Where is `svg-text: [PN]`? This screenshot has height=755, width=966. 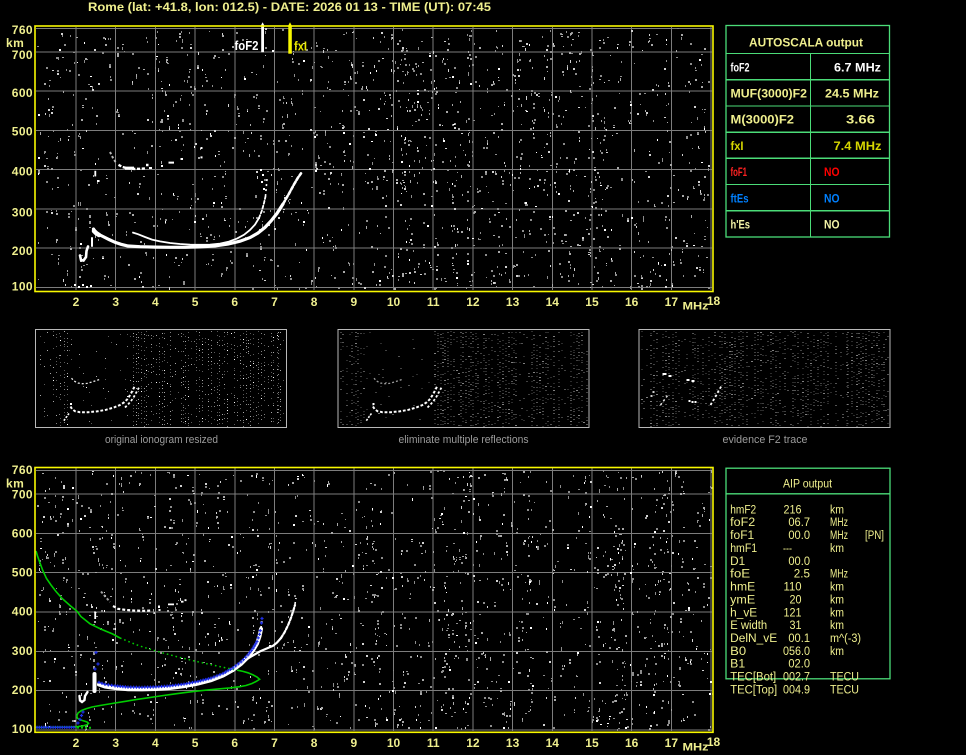 svg-text: [PN] is located at coordinates (874, 536).